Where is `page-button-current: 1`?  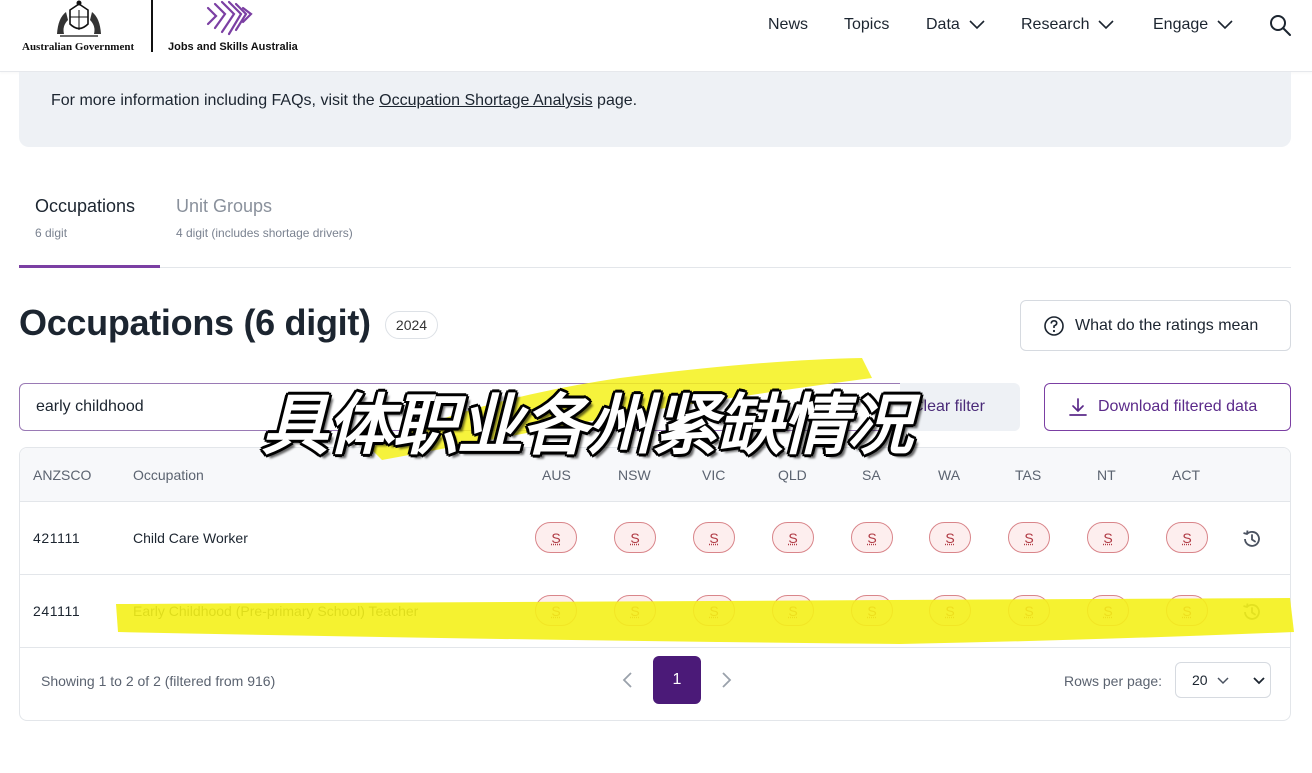
page-button-current: 1 is located at coordinates (677, 680).